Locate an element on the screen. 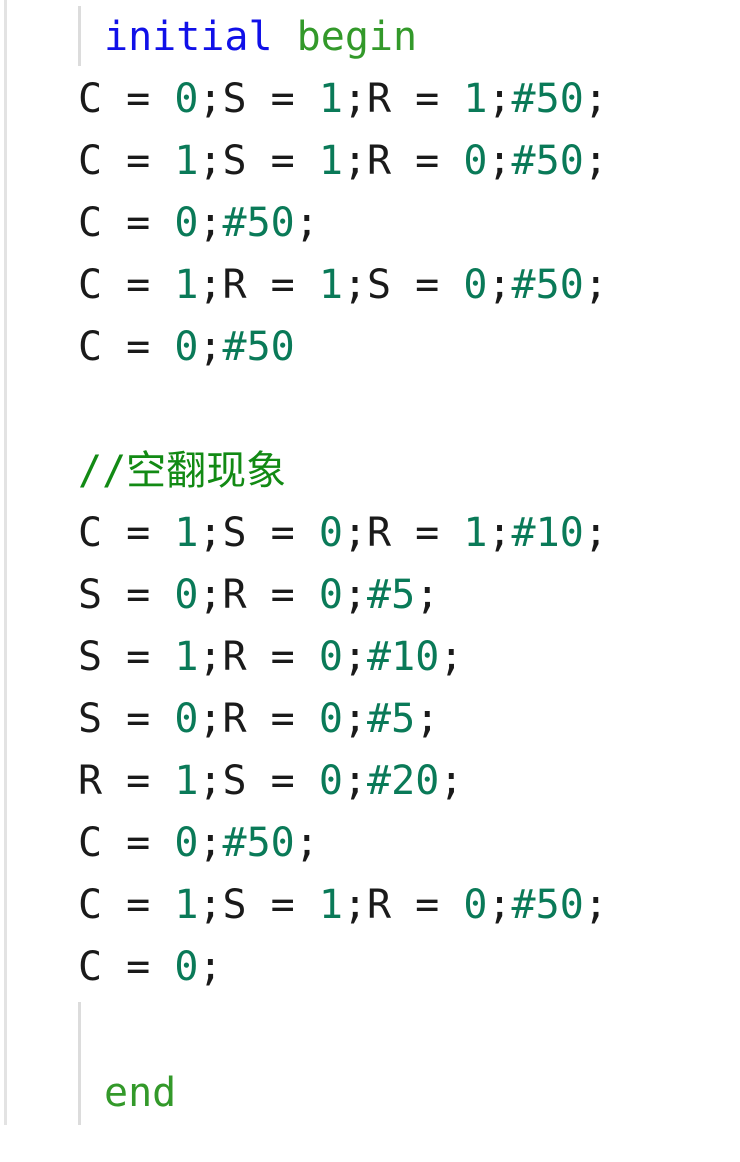 The height and width of the screenshot is (1162, 740). code-text: R = is located at coordinates (126, 781).